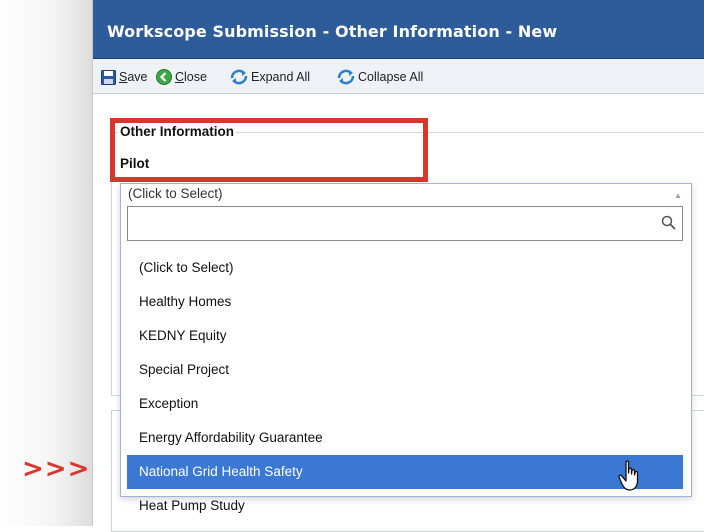 The width and height of the screenshot is (704, 532). Describe the element at coordinates (678, 195) in the screenshot. I see `caret-up-icon: ▲` at that location.